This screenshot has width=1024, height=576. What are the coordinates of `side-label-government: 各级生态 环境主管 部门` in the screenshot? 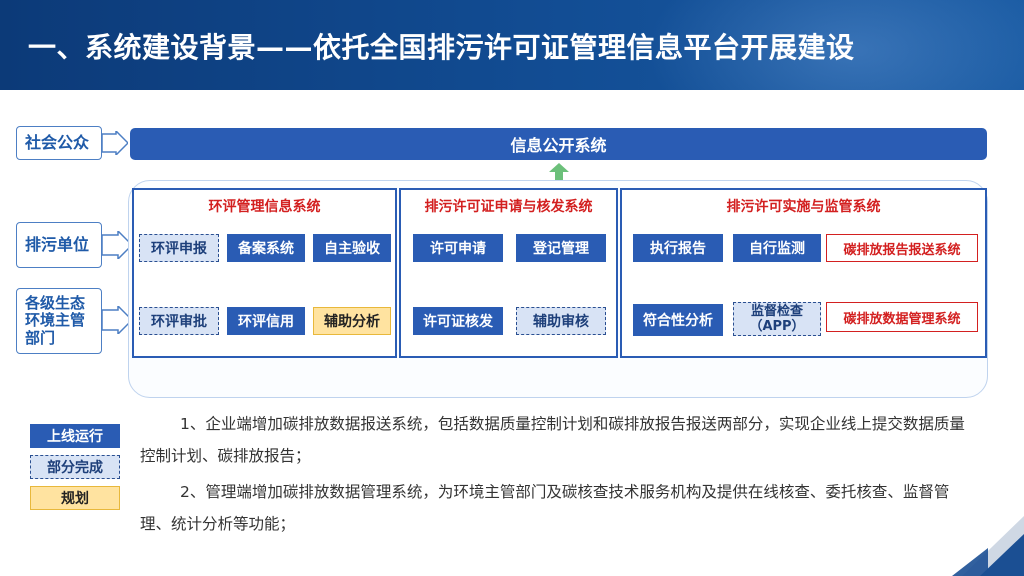 It's located at (59, 321).